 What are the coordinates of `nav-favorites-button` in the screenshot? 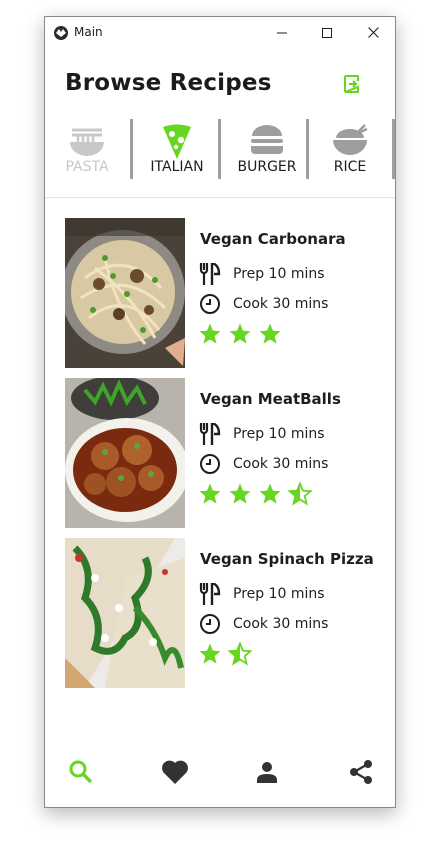 It's located at (175, 772).